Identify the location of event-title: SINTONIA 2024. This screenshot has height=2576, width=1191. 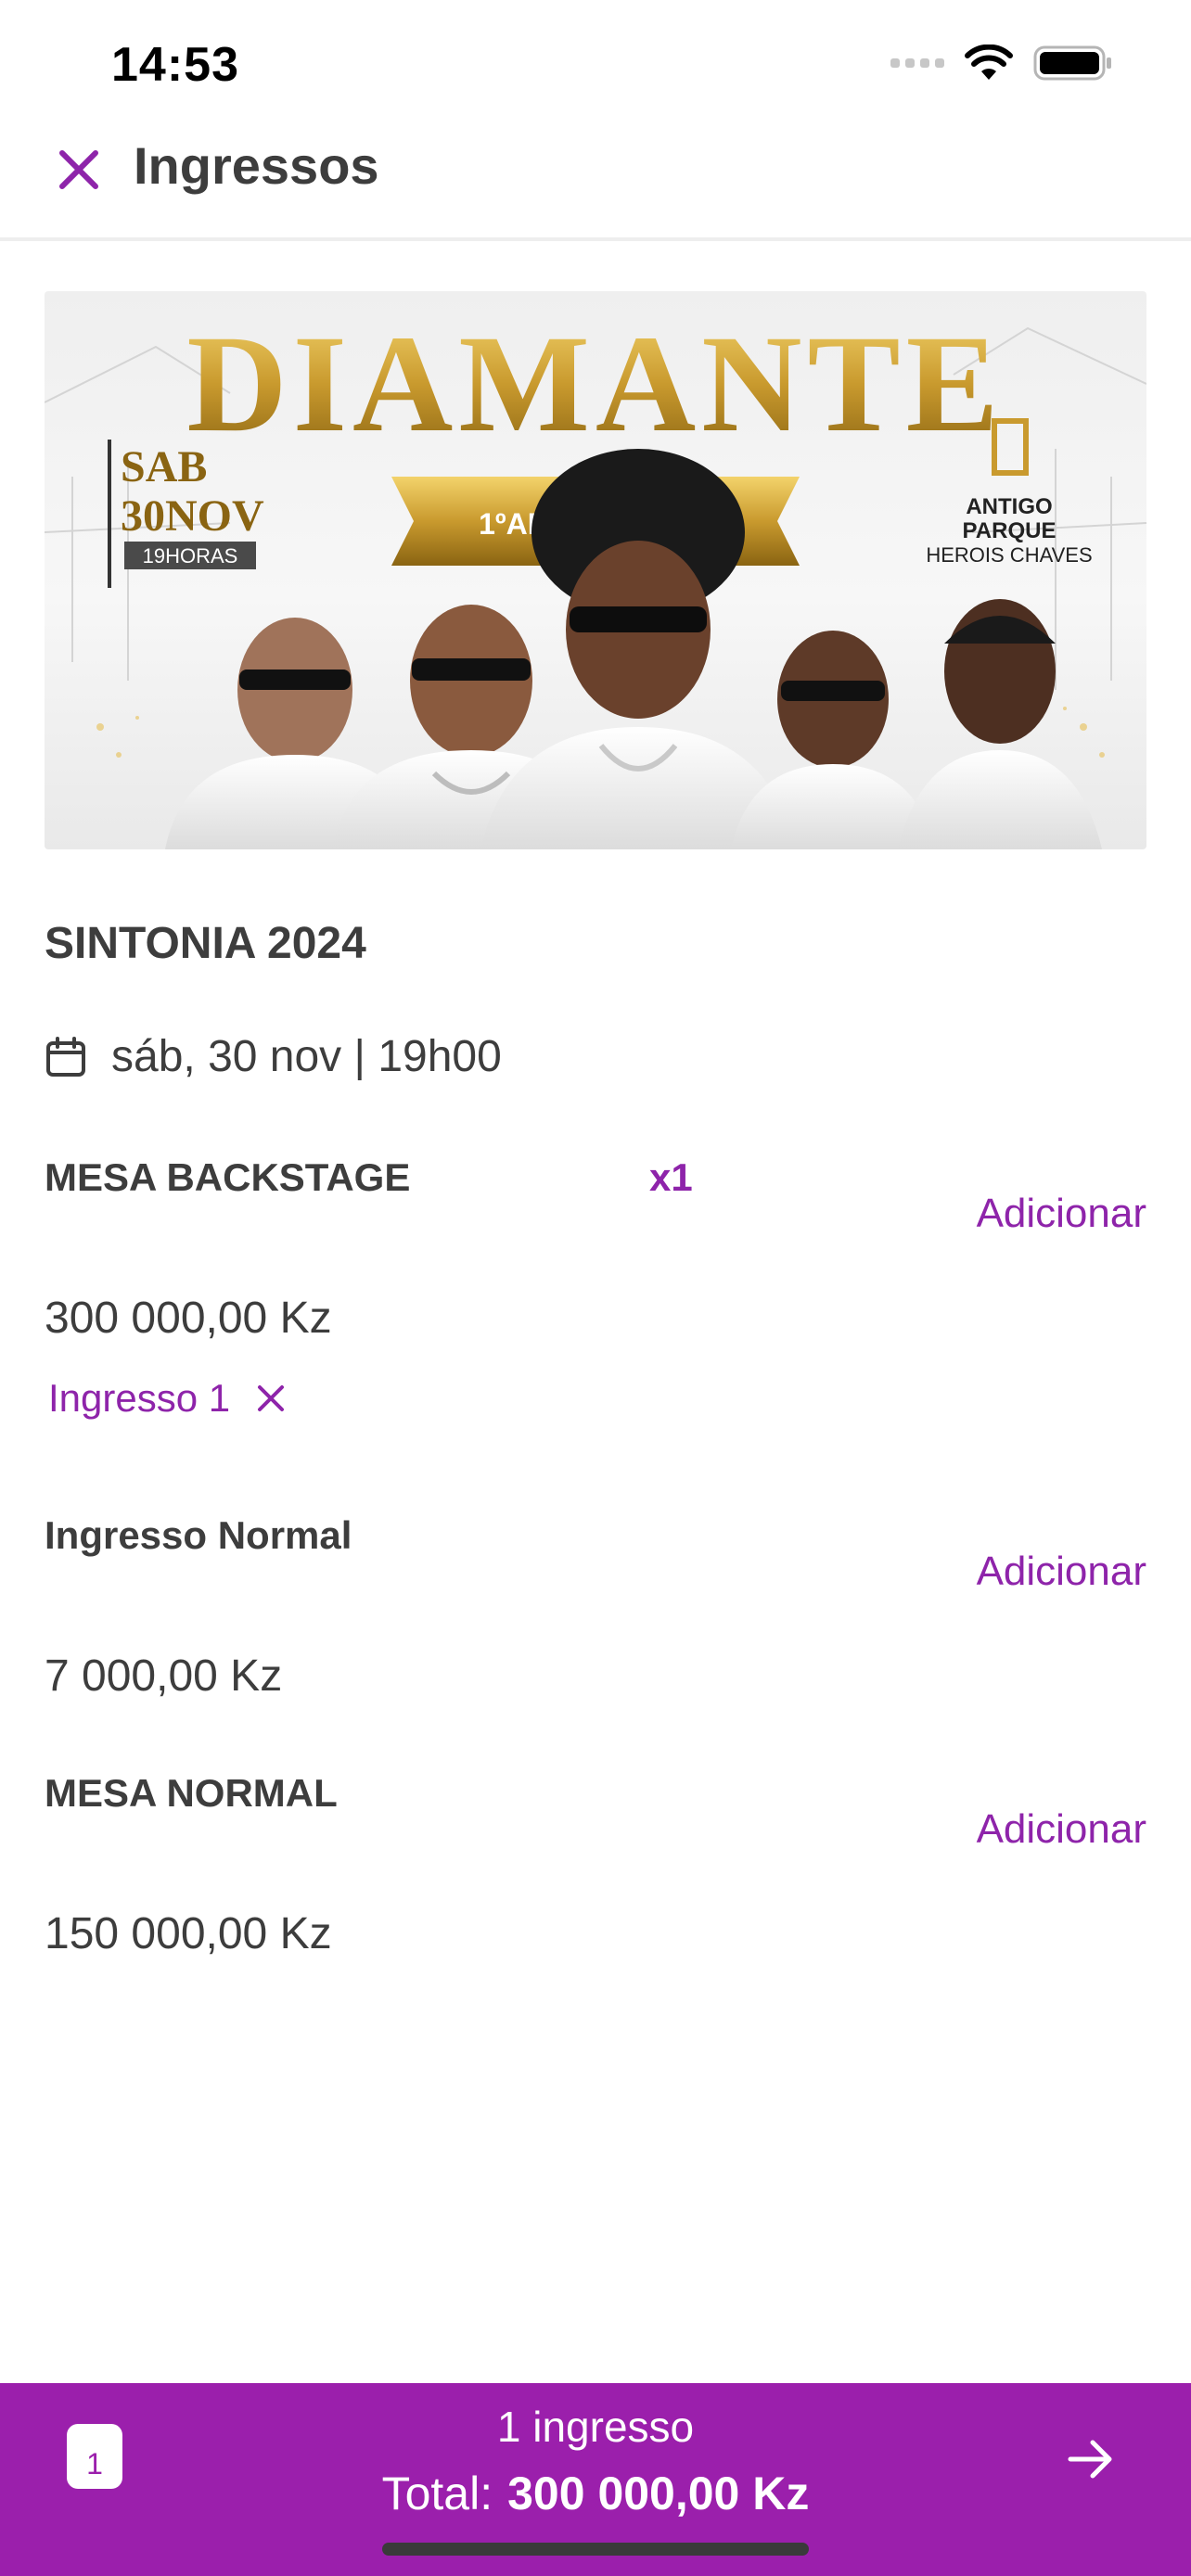
(205, 943).